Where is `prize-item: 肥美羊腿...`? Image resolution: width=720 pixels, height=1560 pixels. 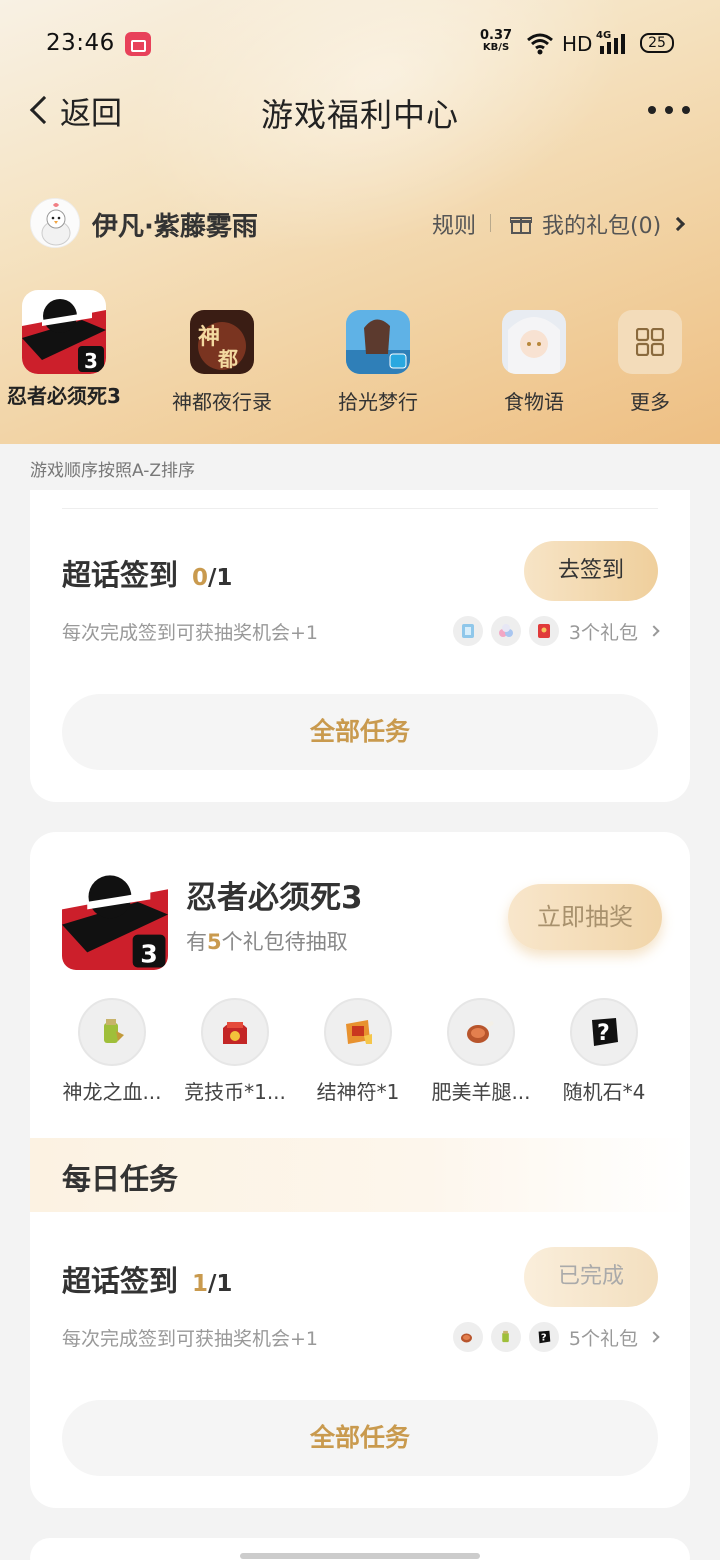
prize-item: 肥美羊腿... is located at coordinates (481, 1051).